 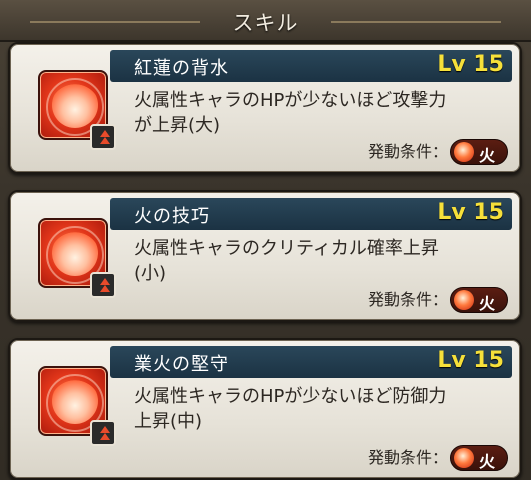 What do you see at coordinates (319, 409) in the screenshot?
I see `skill-description: 火属性キャラのHPが少ないほど防御力 上昇(中)` at bounding box center [319, 409].